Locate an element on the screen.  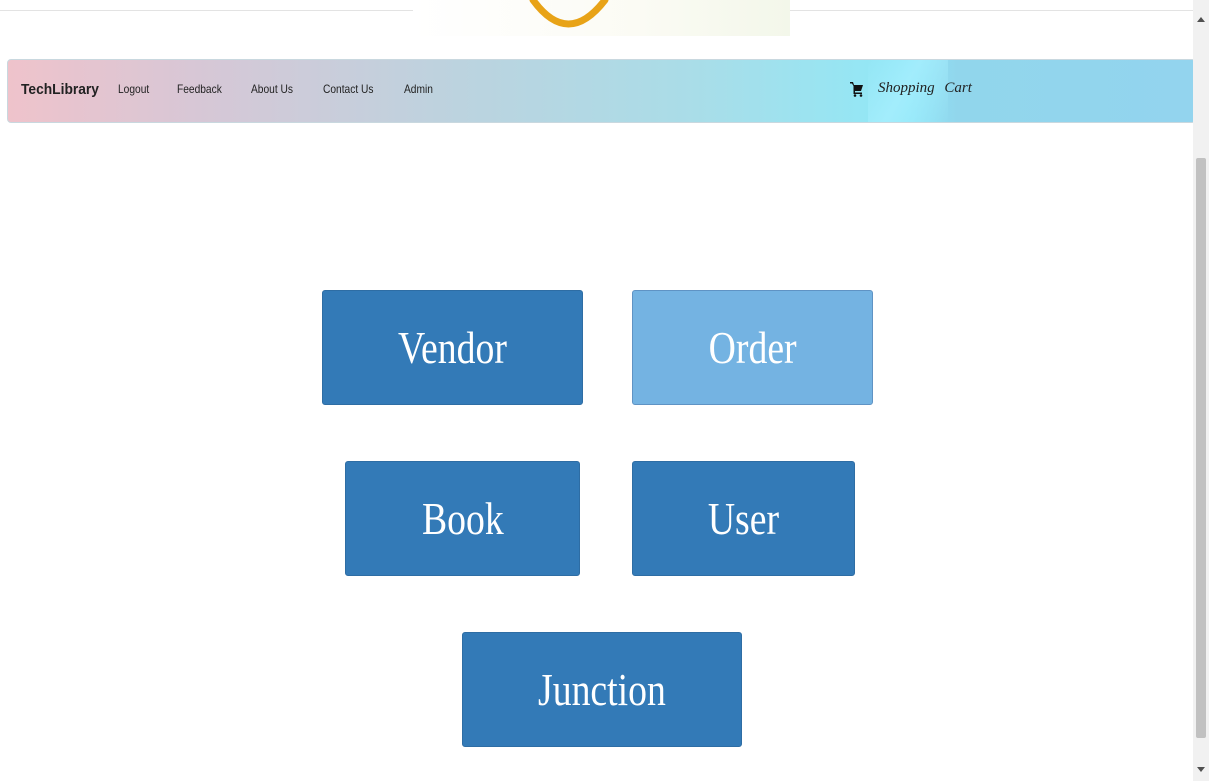
vendor-button-label: Vendor is located at coordinates (452, 347).